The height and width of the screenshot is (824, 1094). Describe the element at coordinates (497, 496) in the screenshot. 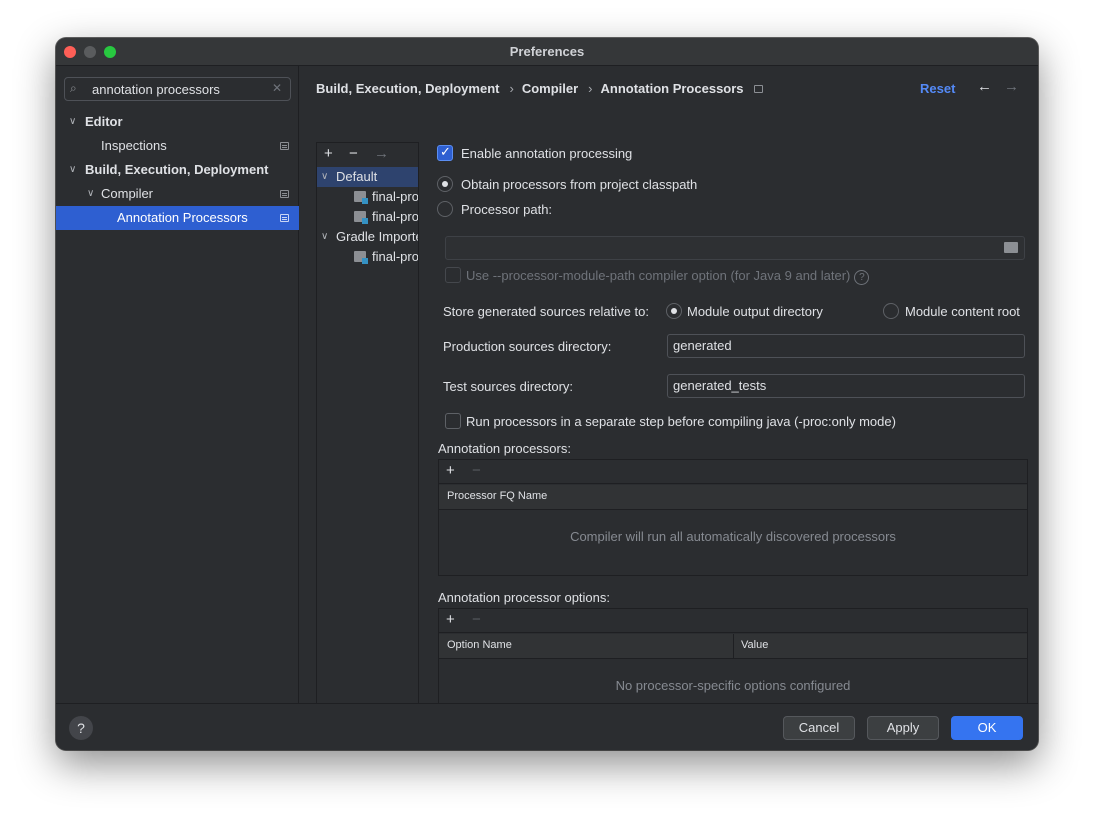

I see `column-header-processor-fq-name: Processor FQ Name` at that location.